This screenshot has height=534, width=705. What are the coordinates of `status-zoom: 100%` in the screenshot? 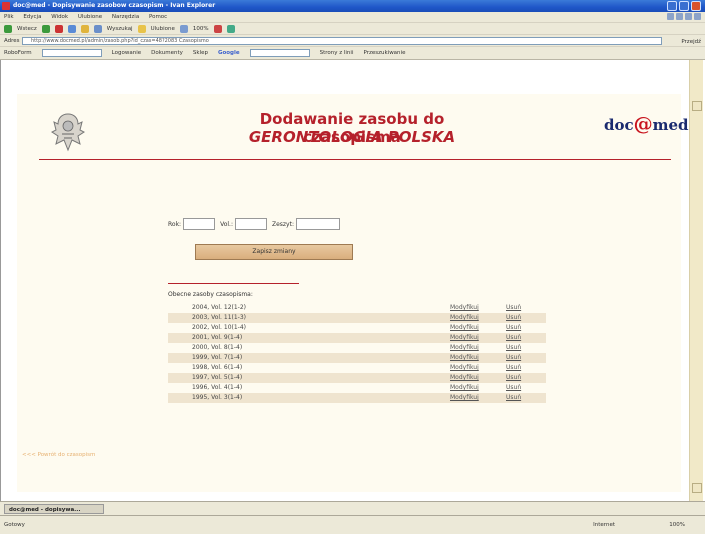 It's located at (677, 525).